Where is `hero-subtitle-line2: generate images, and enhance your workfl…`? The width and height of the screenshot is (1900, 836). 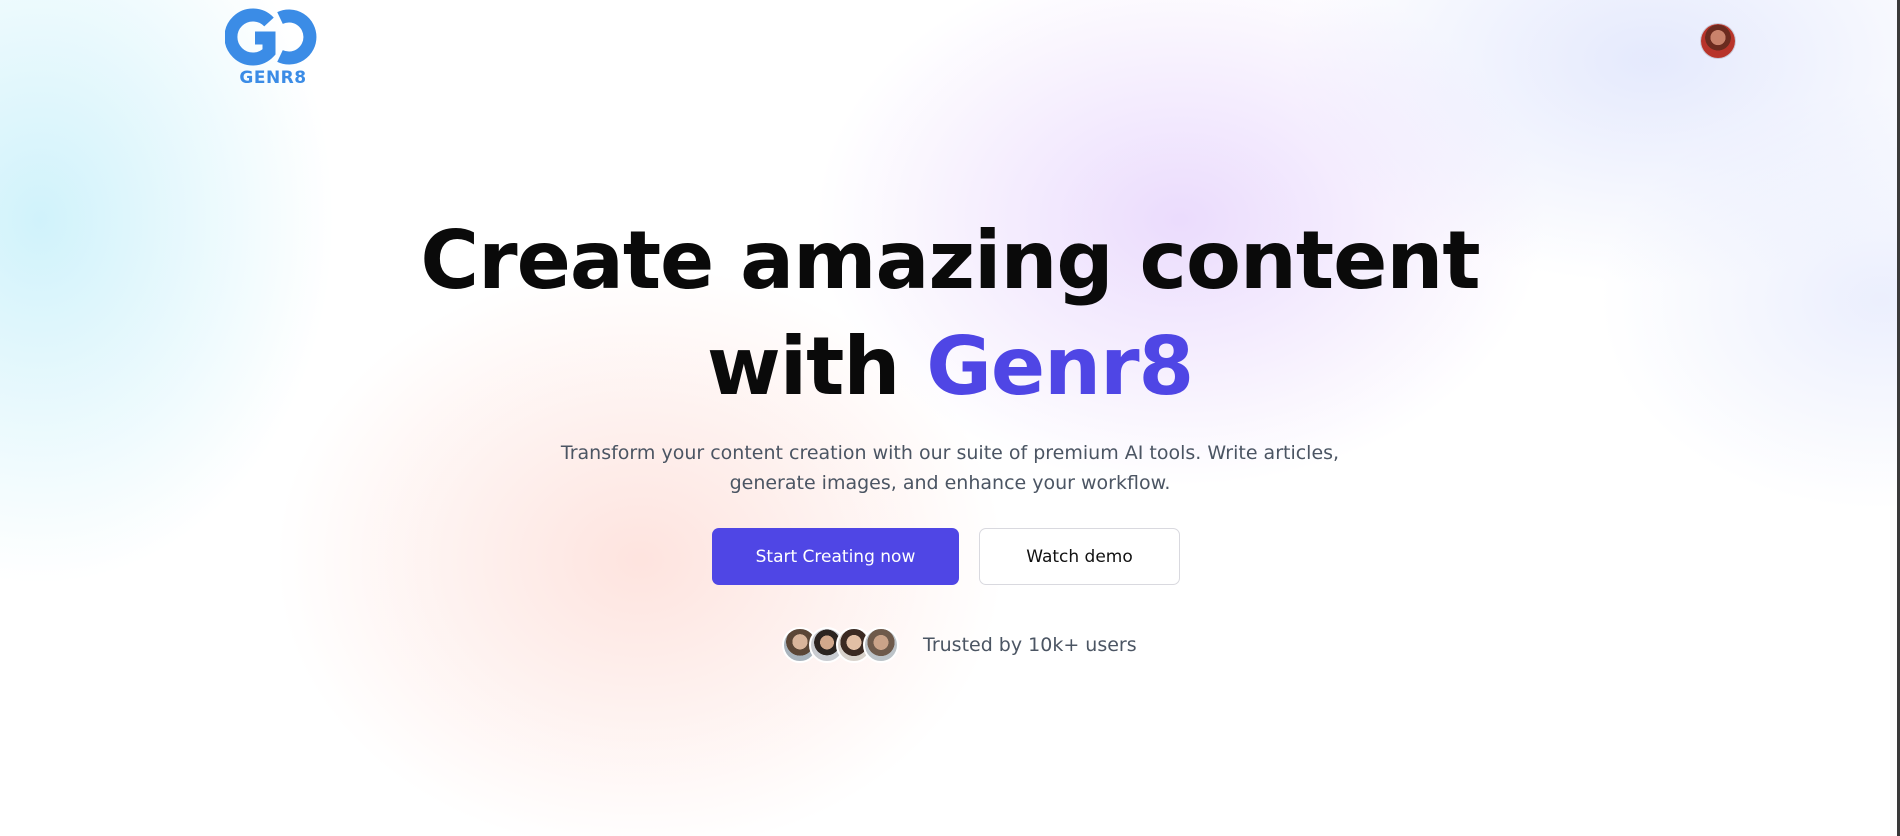 hero-subtitle-line2: generate images, and enhance your workfl… is located at coordinates (950, 483).